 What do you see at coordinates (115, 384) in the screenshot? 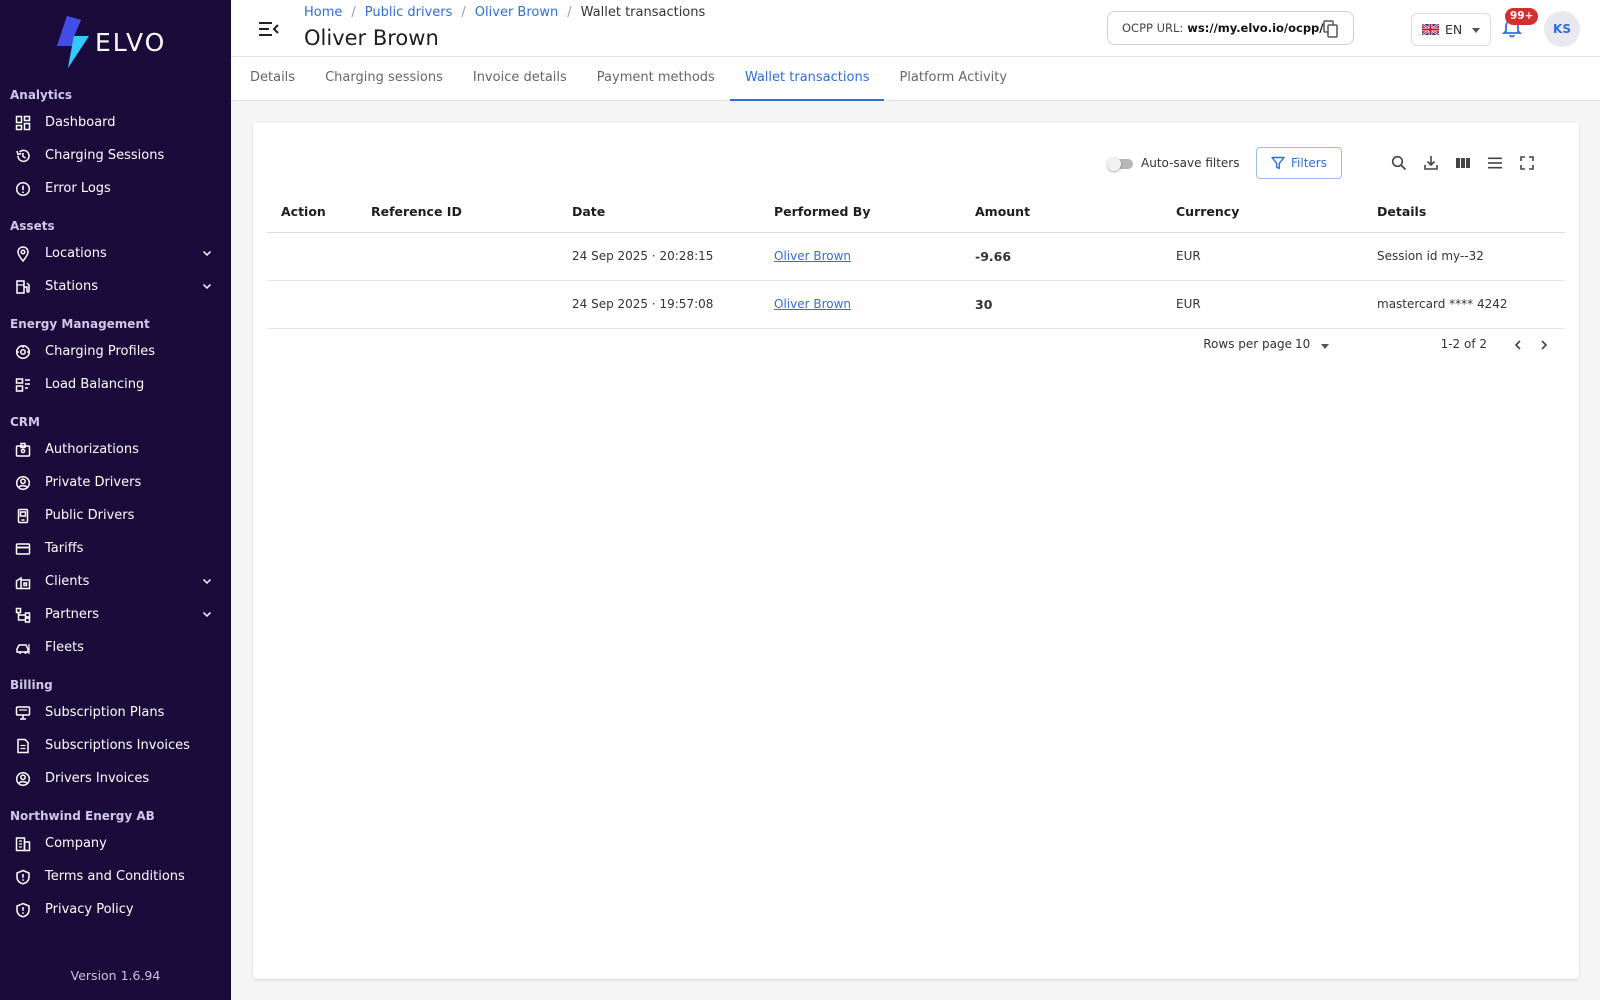
I see `sidebar-item-load-balancing: Load Balancing` at bounding box center [115, 384].